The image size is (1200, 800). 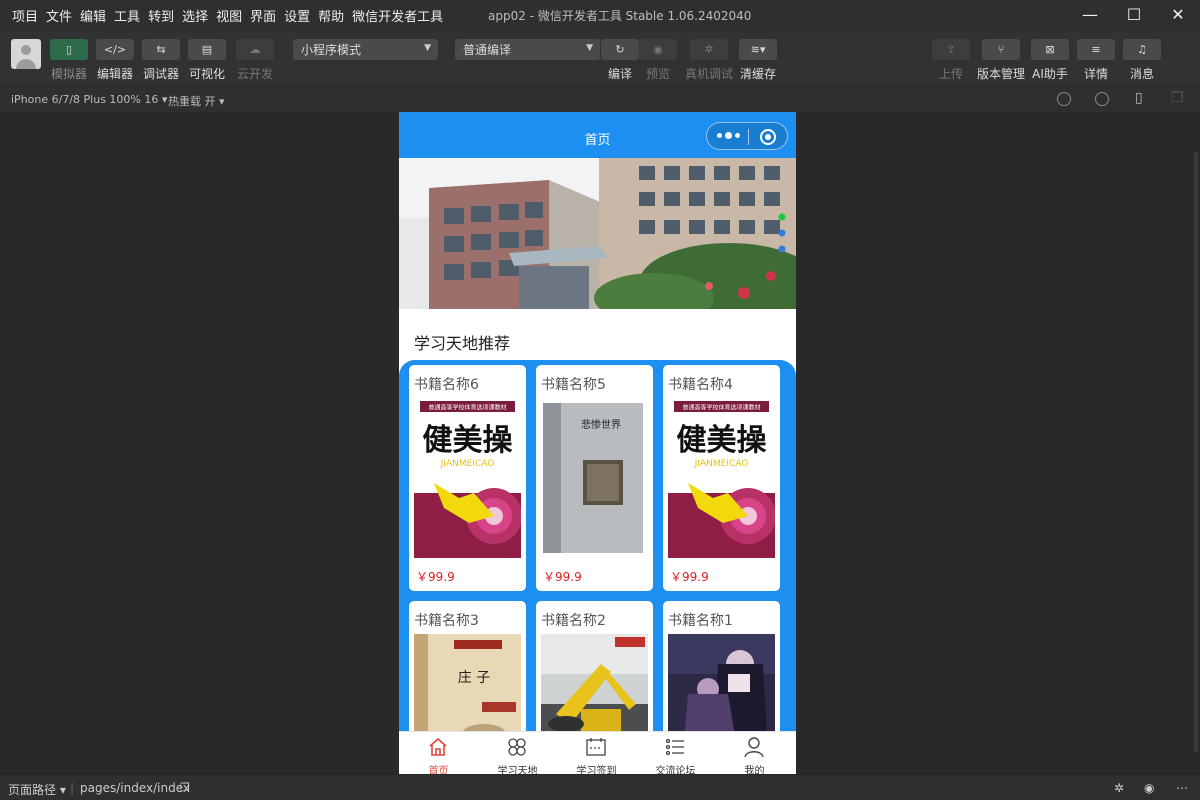 What do you see at coordinates (59, 15) in the screenshot?
I see `menu-item-file: 文件` at bounding box center [59, 15].